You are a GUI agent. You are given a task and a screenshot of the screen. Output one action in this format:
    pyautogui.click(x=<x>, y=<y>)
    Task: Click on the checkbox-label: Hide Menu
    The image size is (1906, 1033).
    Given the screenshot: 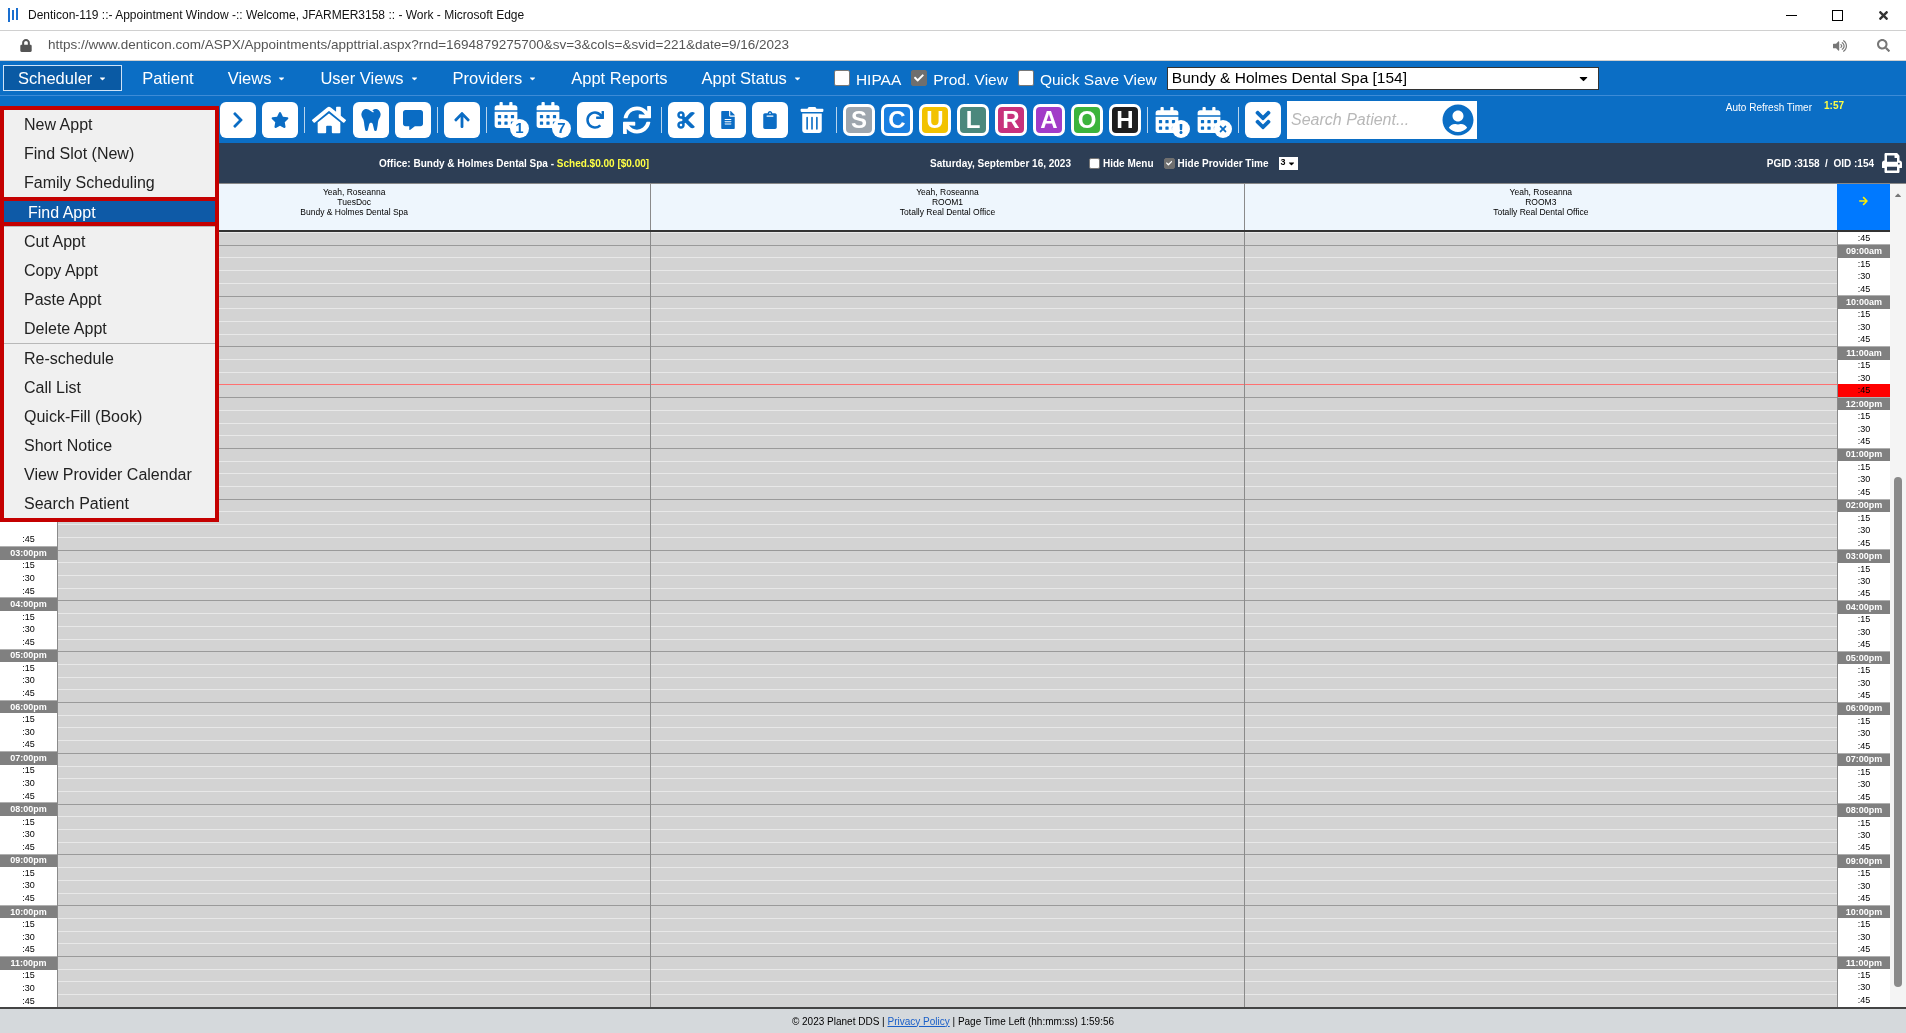 What is the action you would take?
    pyautogui.click(x=1128, y=163)
    